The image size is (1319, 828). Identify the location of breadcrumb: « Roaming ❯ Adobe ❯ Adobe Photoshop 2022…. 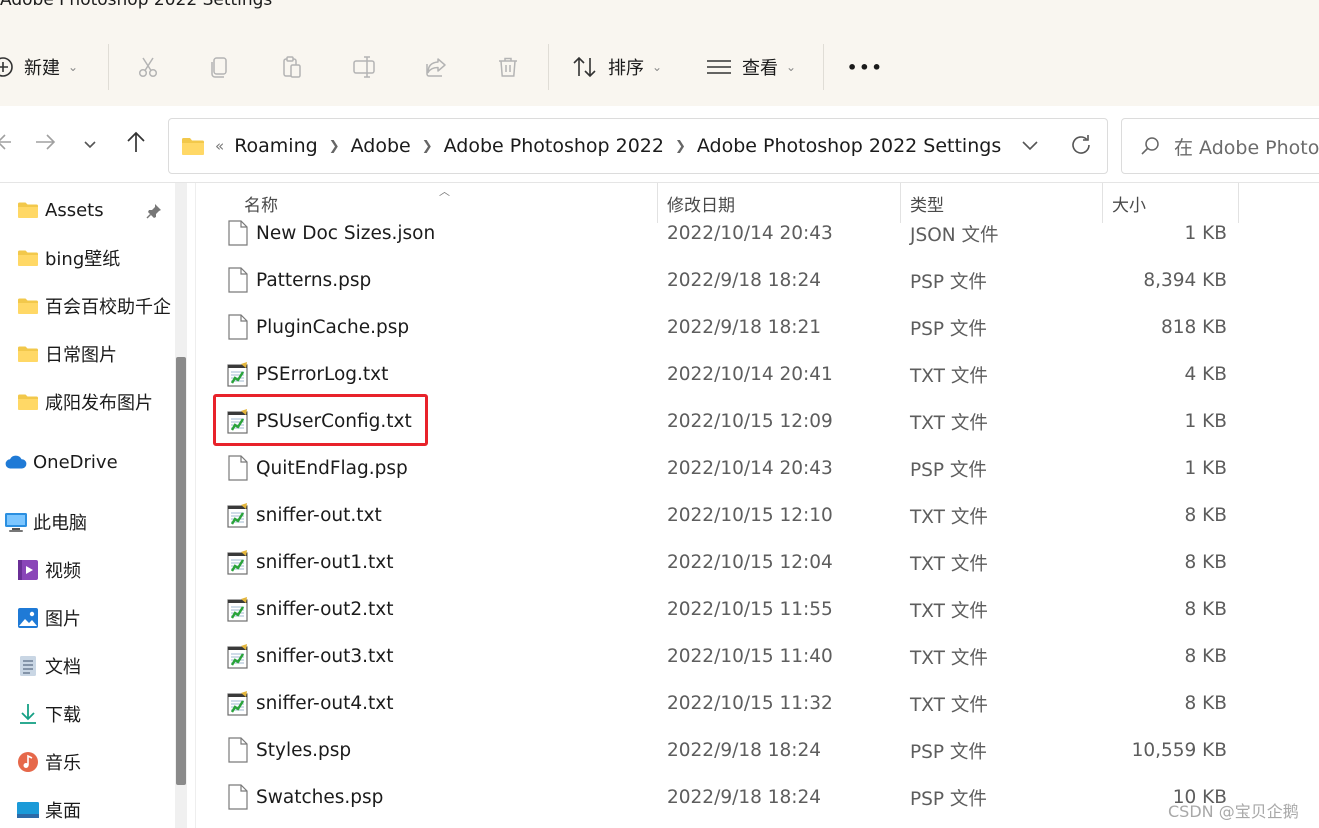
(591, 146).